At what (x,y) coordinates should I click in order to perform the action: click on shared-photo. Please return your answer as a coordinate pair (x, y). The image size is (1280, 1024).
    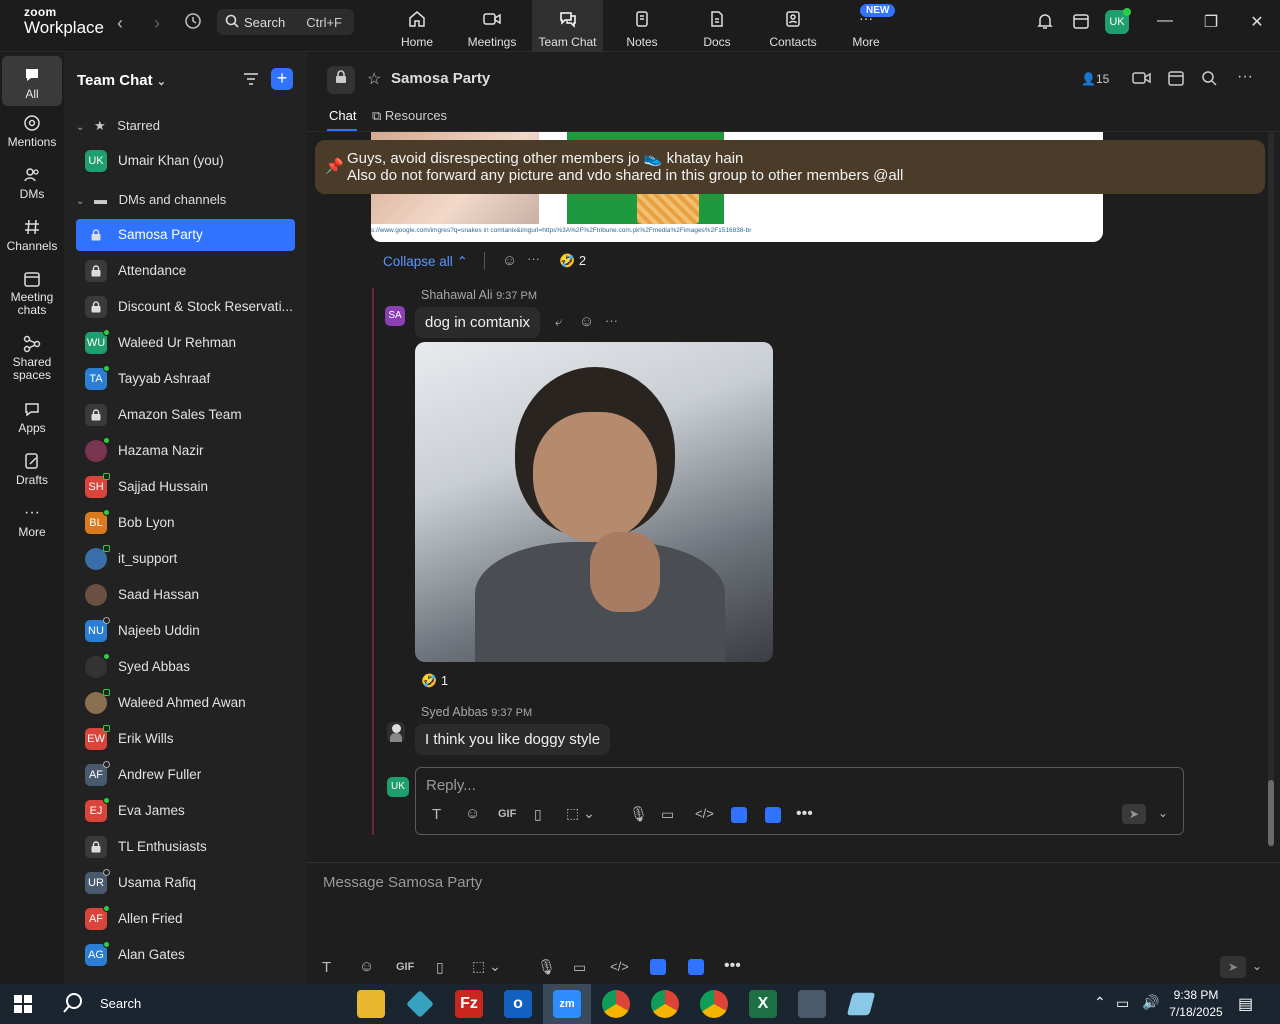
    Looking at the image, I should click on (594, 502).